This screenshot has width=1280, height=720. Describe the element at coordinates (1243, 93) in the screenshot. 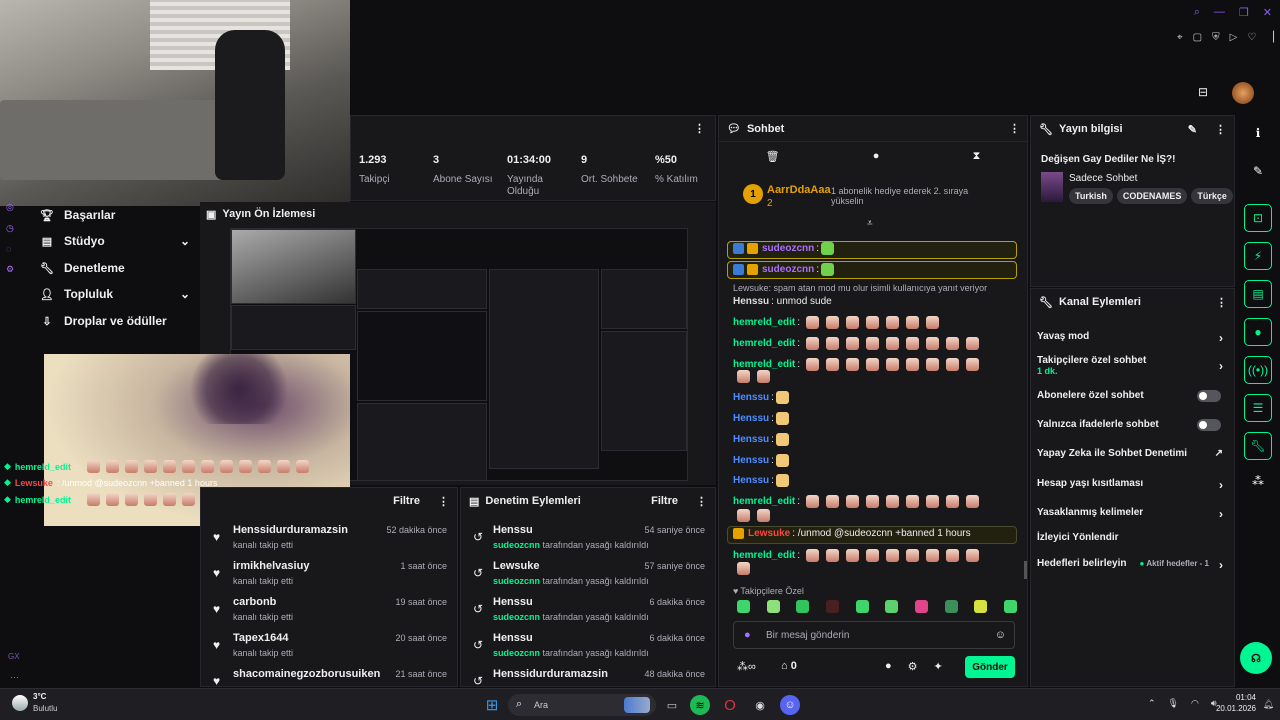

I see `avatar` at that location.